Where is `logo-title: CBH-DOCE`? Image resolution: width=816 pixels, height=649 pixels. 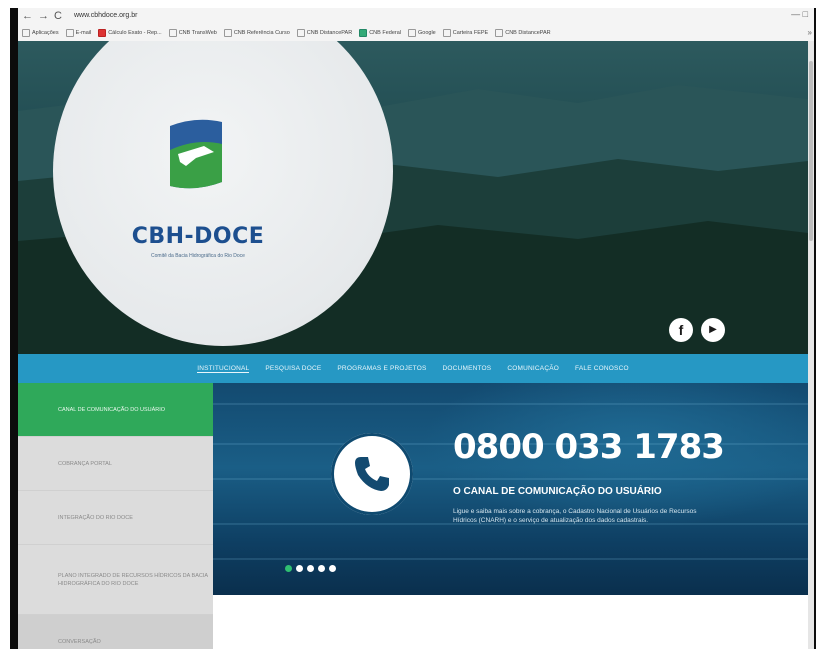
logo-title: CBH-DOCE is located at coordinates (198, 236).